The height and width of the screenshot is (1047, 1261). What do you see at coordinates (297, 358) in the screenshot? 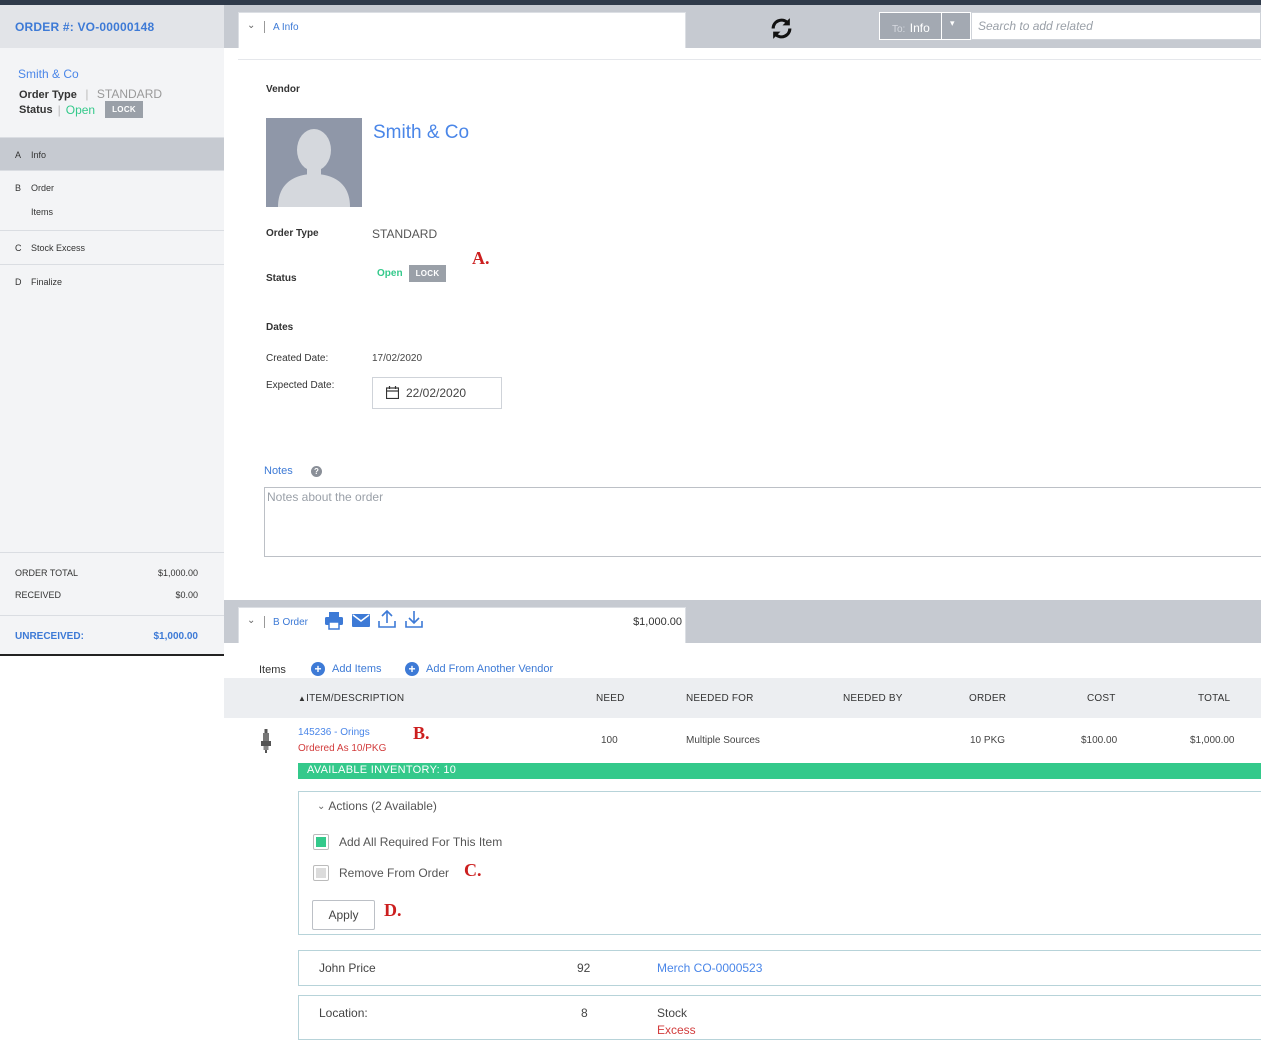
I see `created-date-label: Created Date:` at bounding box center [297, 358].